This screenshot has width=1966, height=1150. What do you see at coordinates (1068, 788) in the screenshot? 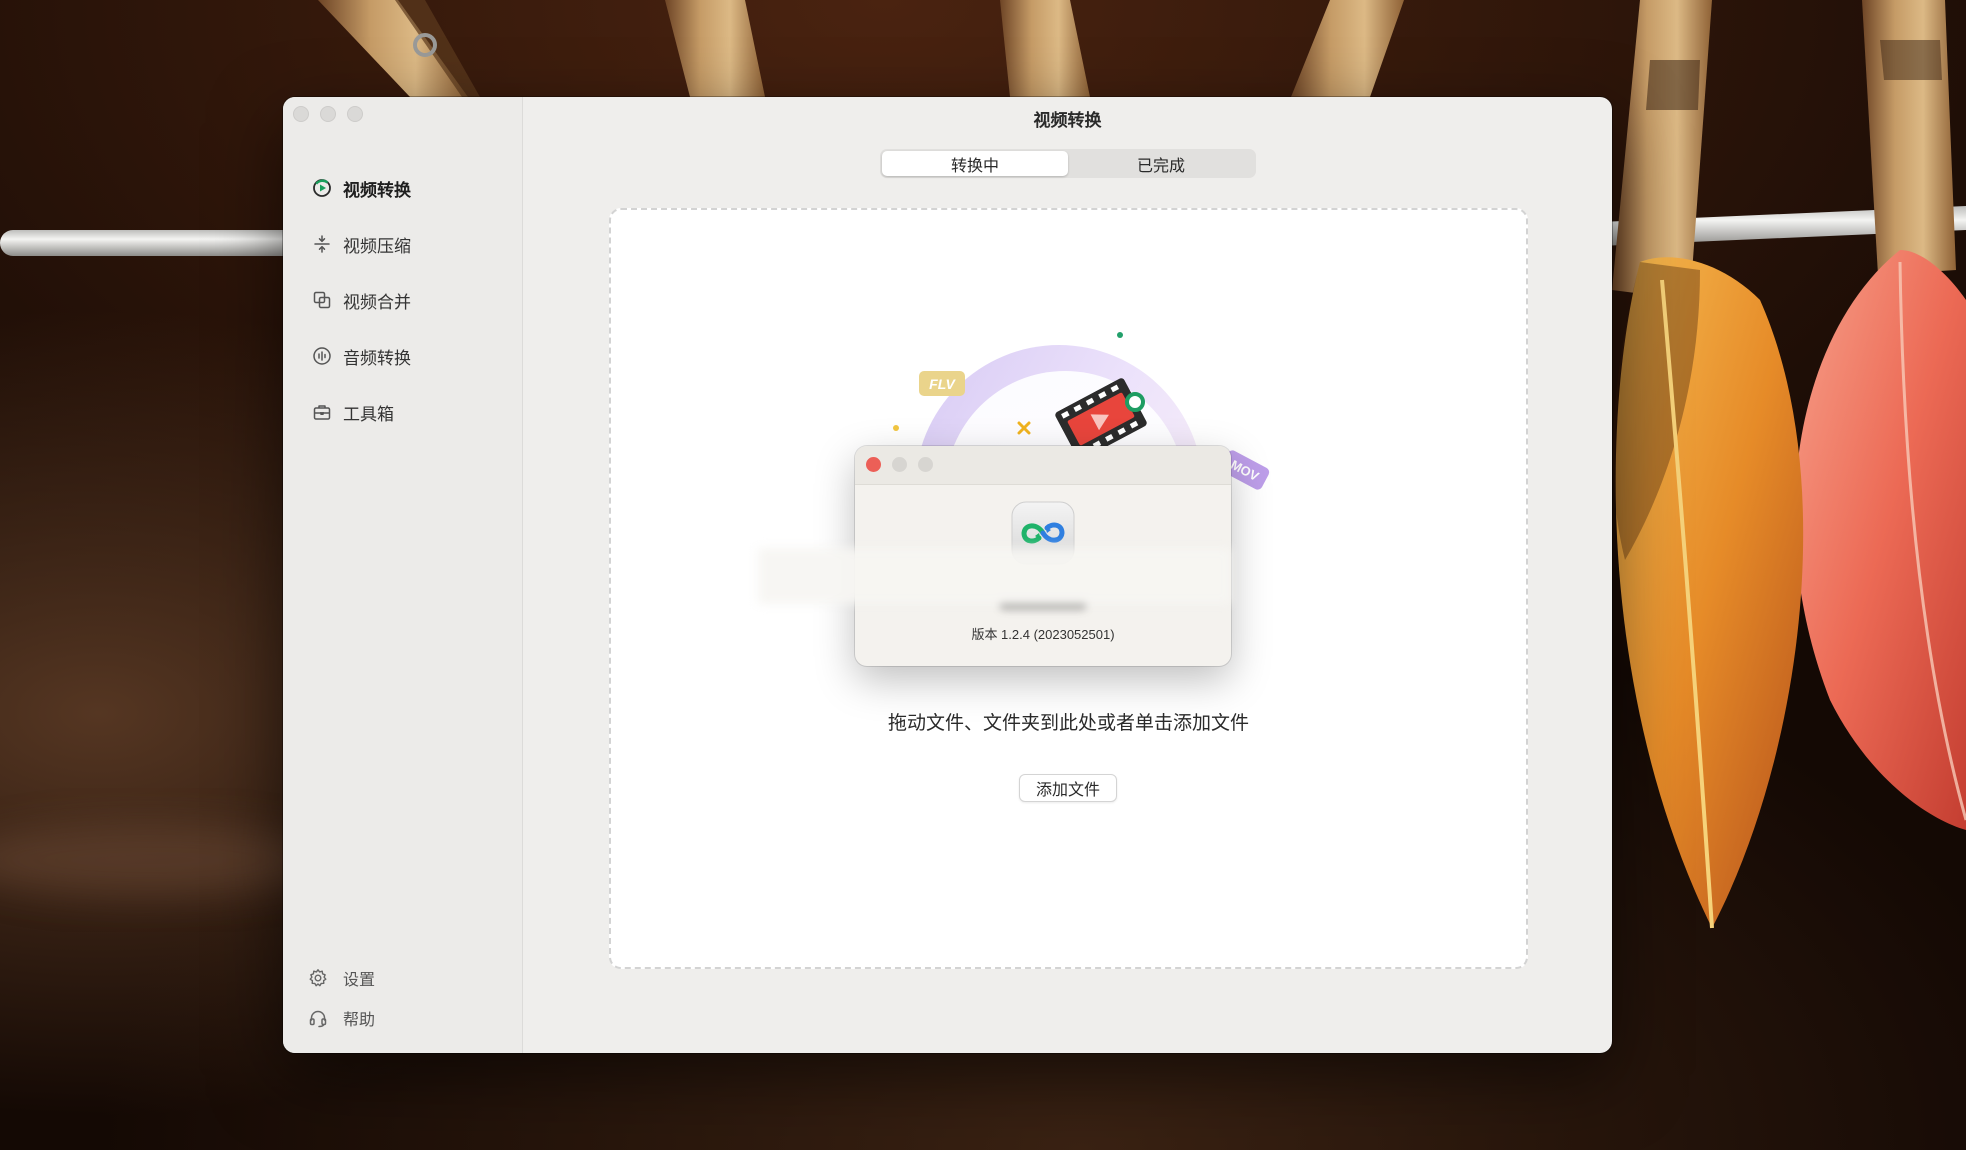
I see `add-file-button: 添加文件` at bounding box center [1068, 788].